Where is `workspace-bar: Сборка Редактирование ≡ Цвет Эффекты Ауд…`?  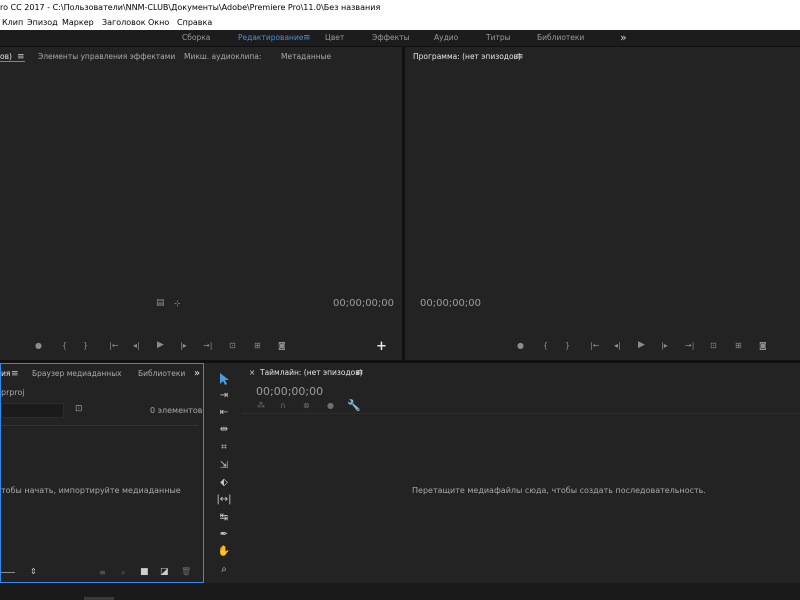
workspace-bar: Сборка Редактирование ≡ Цвет Эффекты Ауд… is located at coordinates (400, 38).